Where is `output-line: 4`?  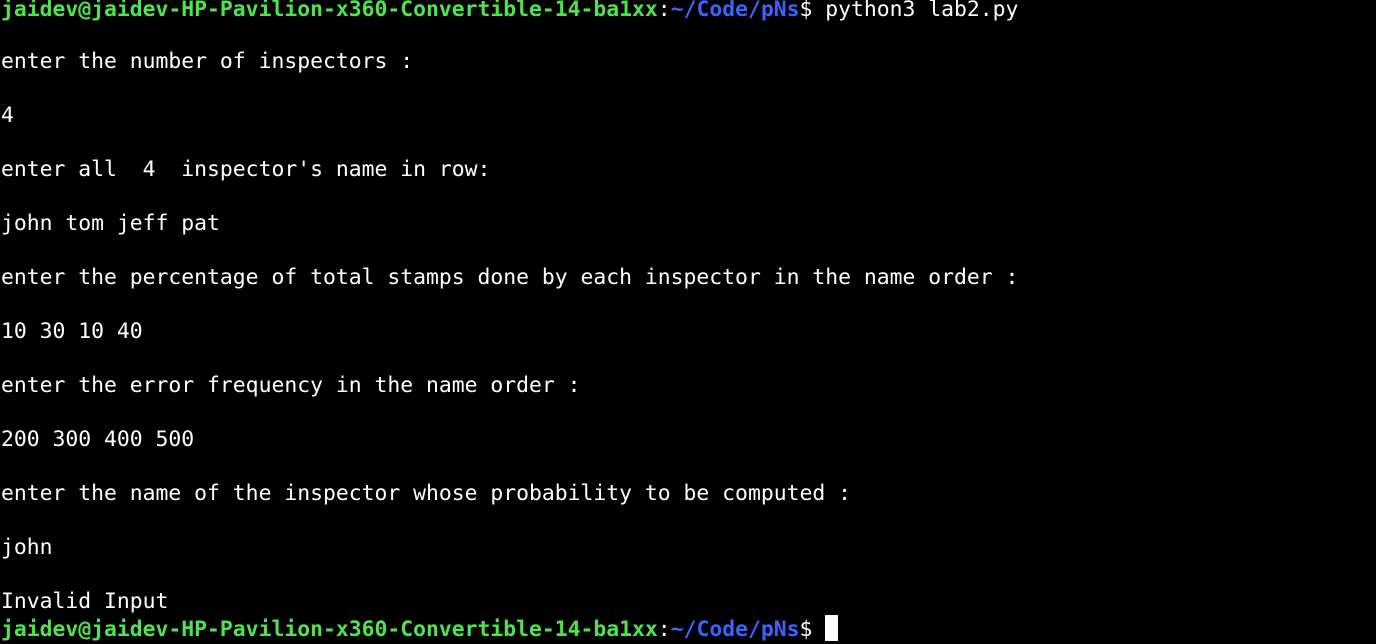 output-line: 4 is located at coordinates (7, 115).